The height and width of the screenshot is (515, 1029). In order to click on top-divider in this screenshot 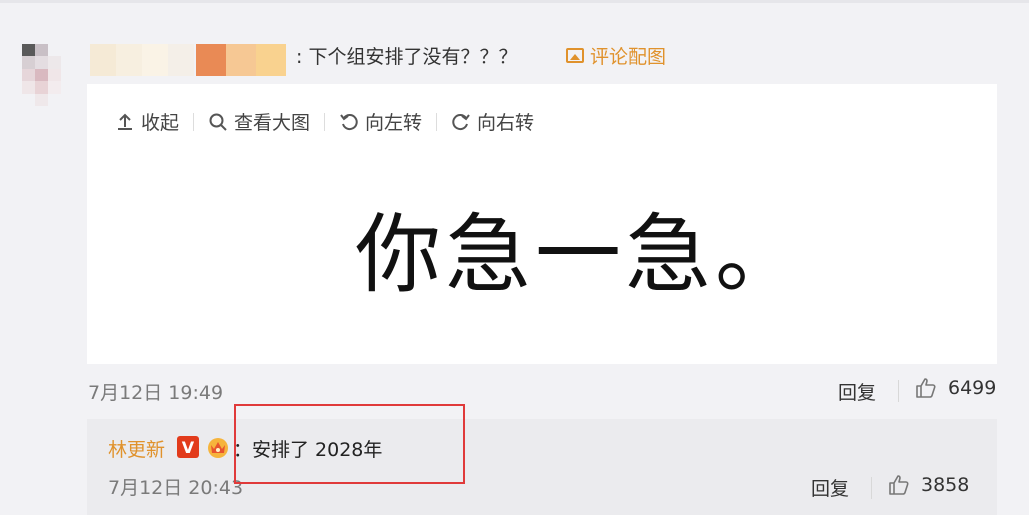, I will do `click(514, 1)`.